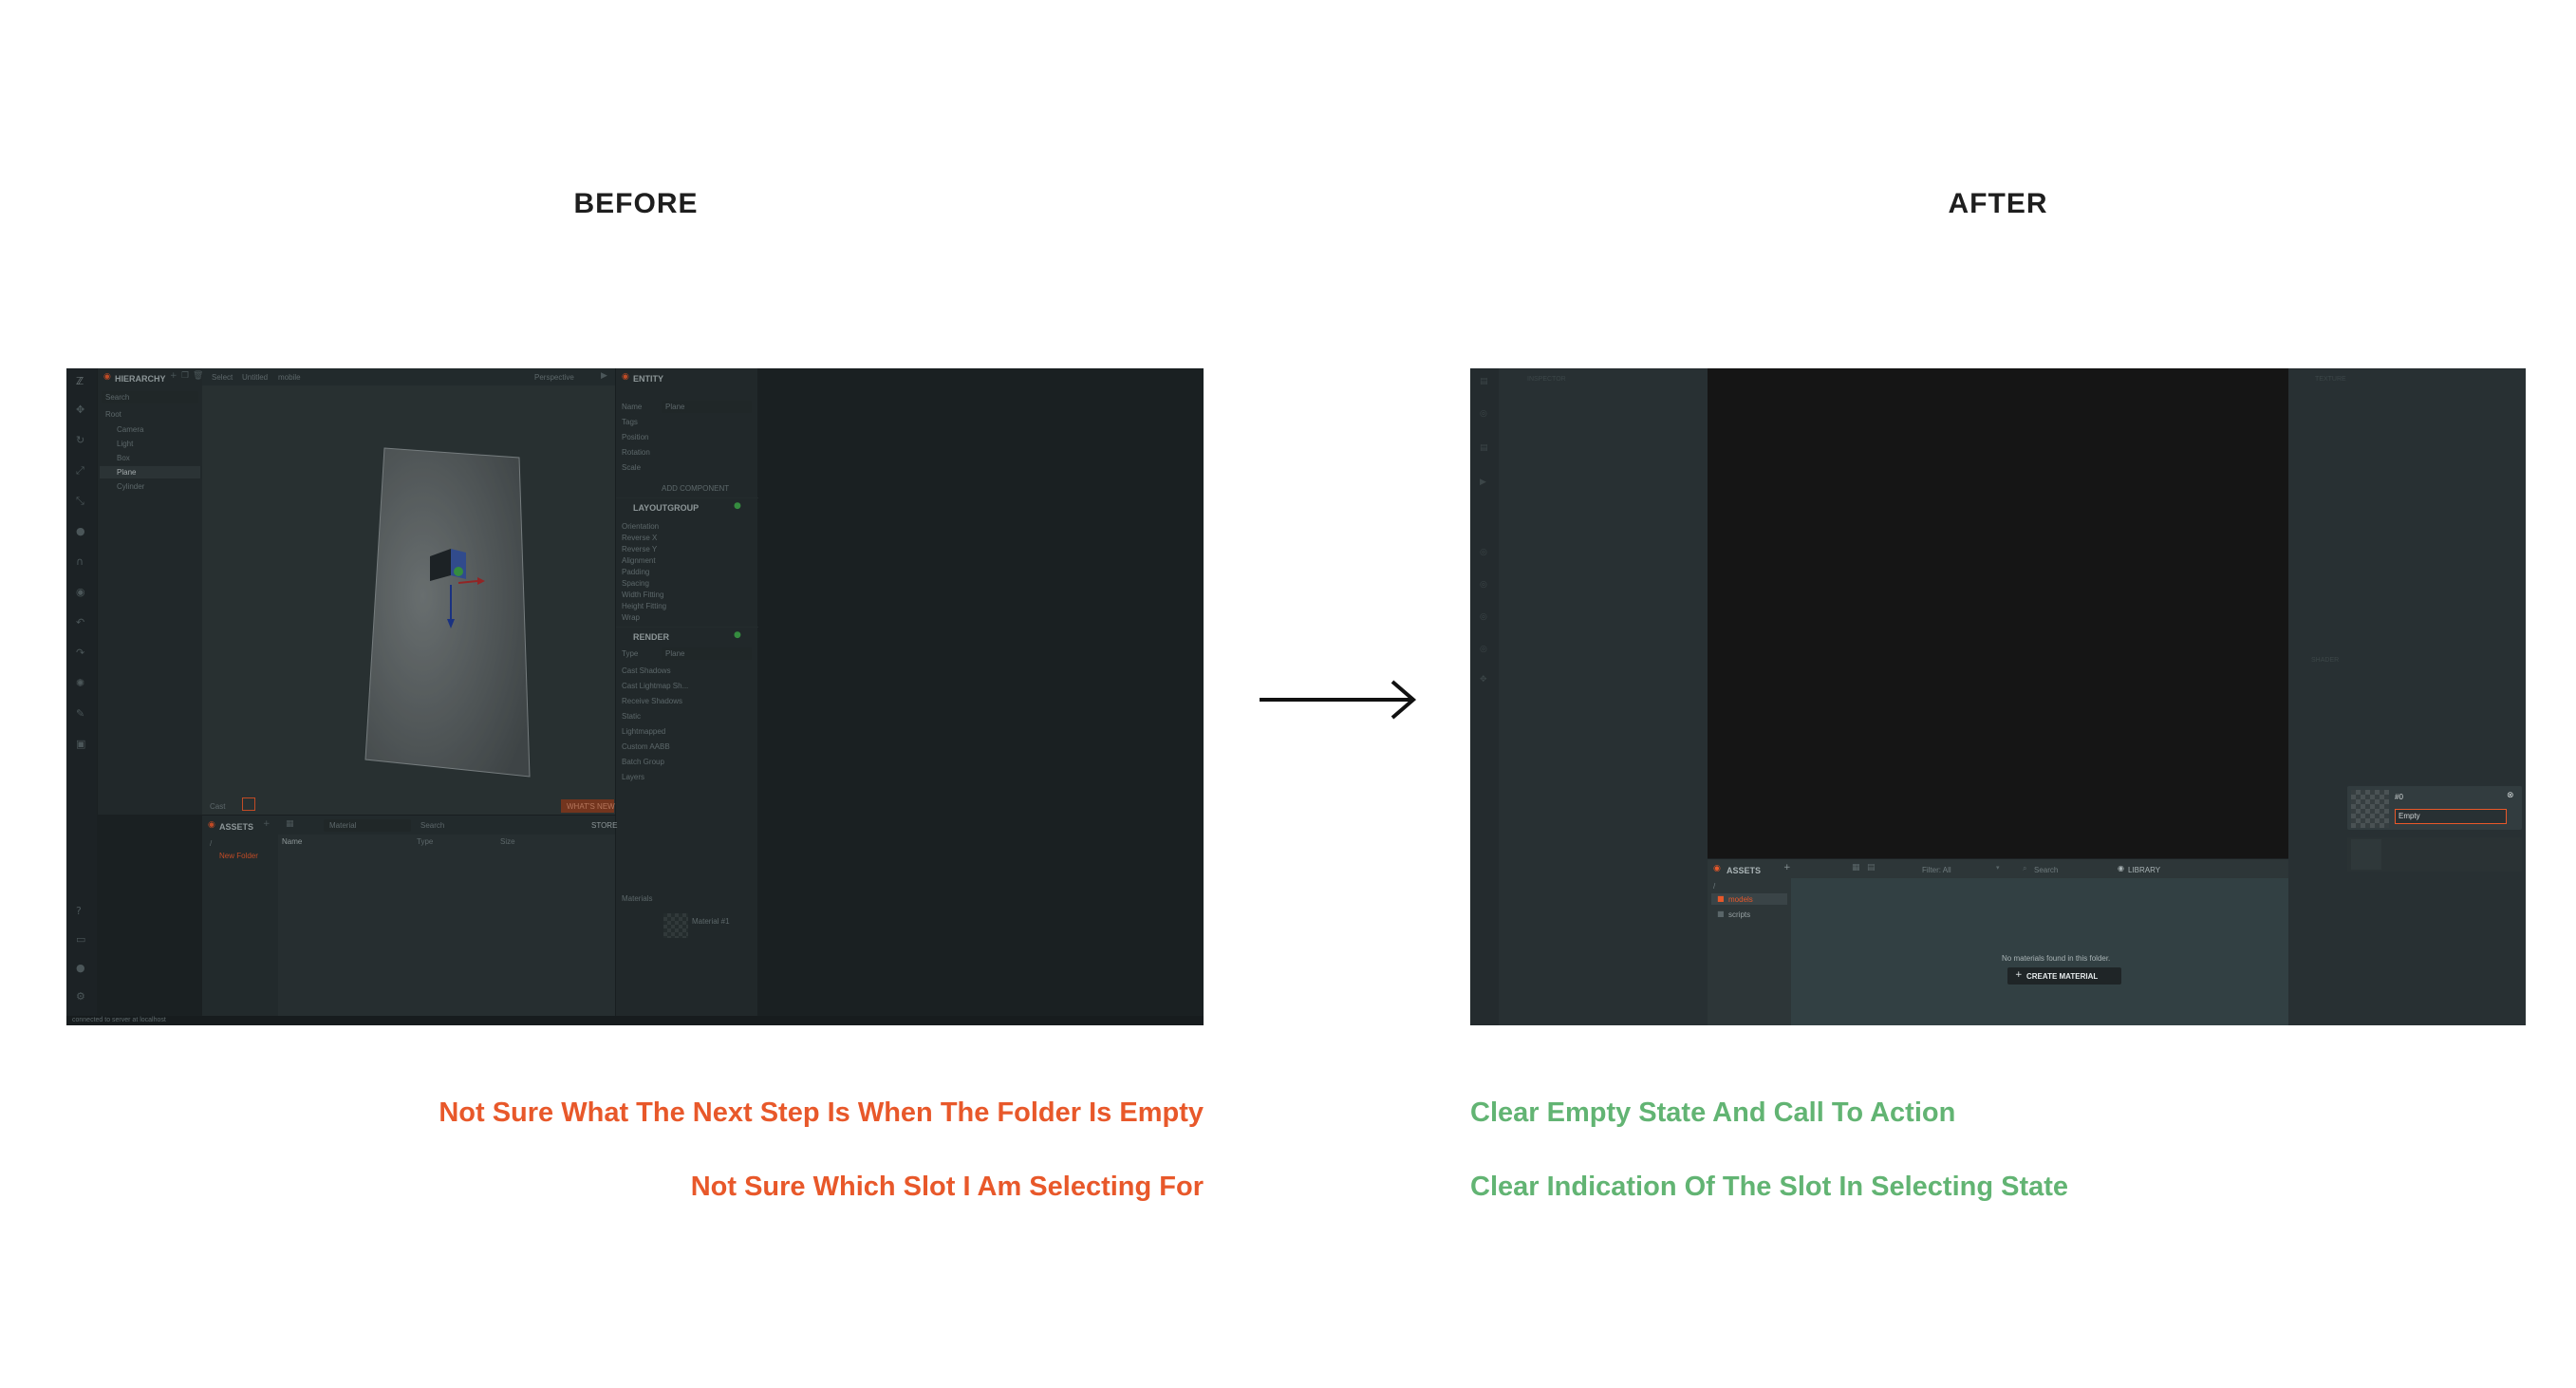 This screenshot has height=1388, width=2576. I want to click on chat-icon: ▭, so click(80, 939).